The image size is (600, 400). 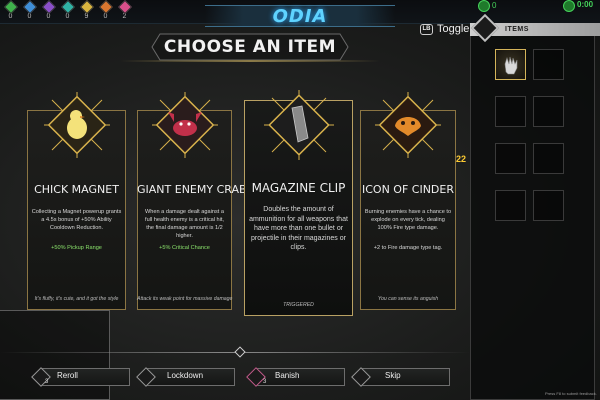 What do you see at coordinates (298, 305) in the screenshot?
I see `card-flavor: TRIGGERED` at bounding box center [298, 305].